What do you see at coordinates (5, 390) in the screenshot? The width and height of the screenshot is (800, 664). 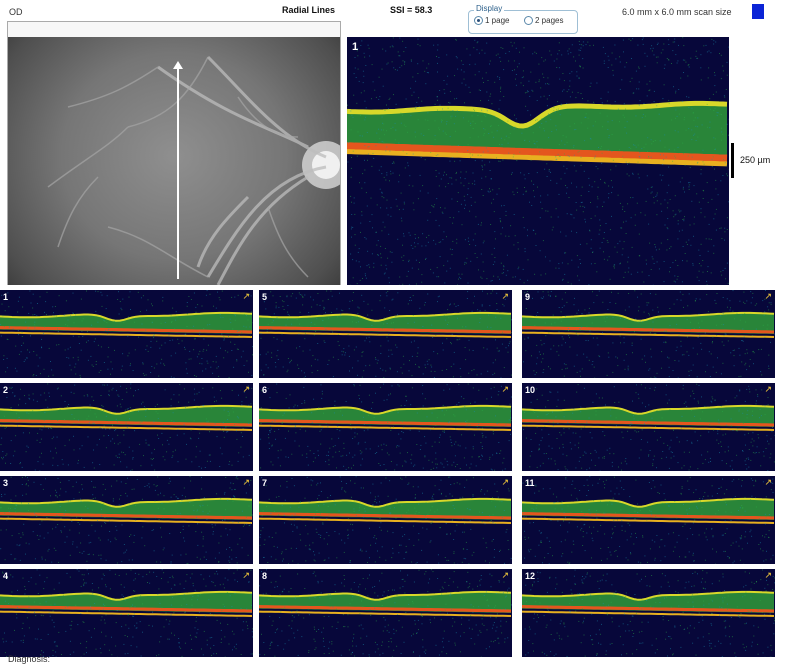 I see `bscan-thumbnail-number: 2` at bounding box center [5, 390].